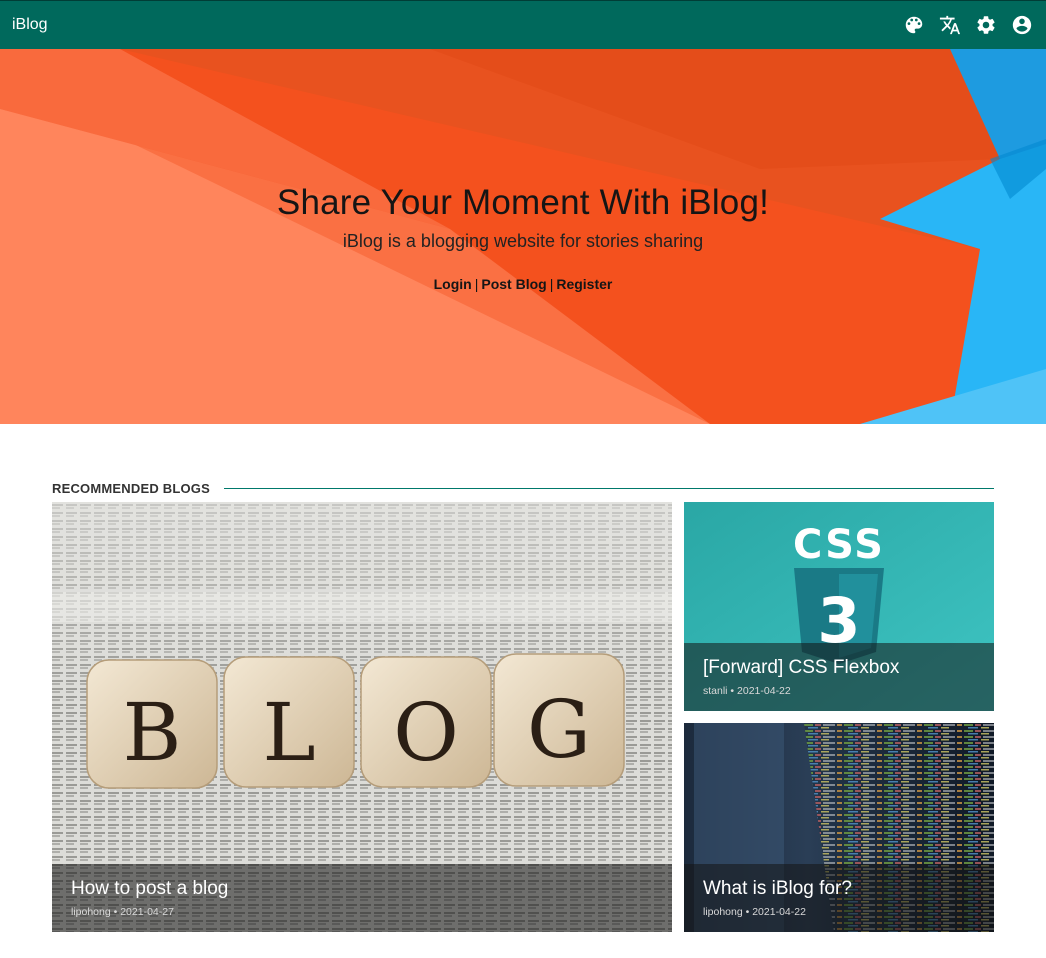  I want to click on blog-letter: B, so click(152, 732).